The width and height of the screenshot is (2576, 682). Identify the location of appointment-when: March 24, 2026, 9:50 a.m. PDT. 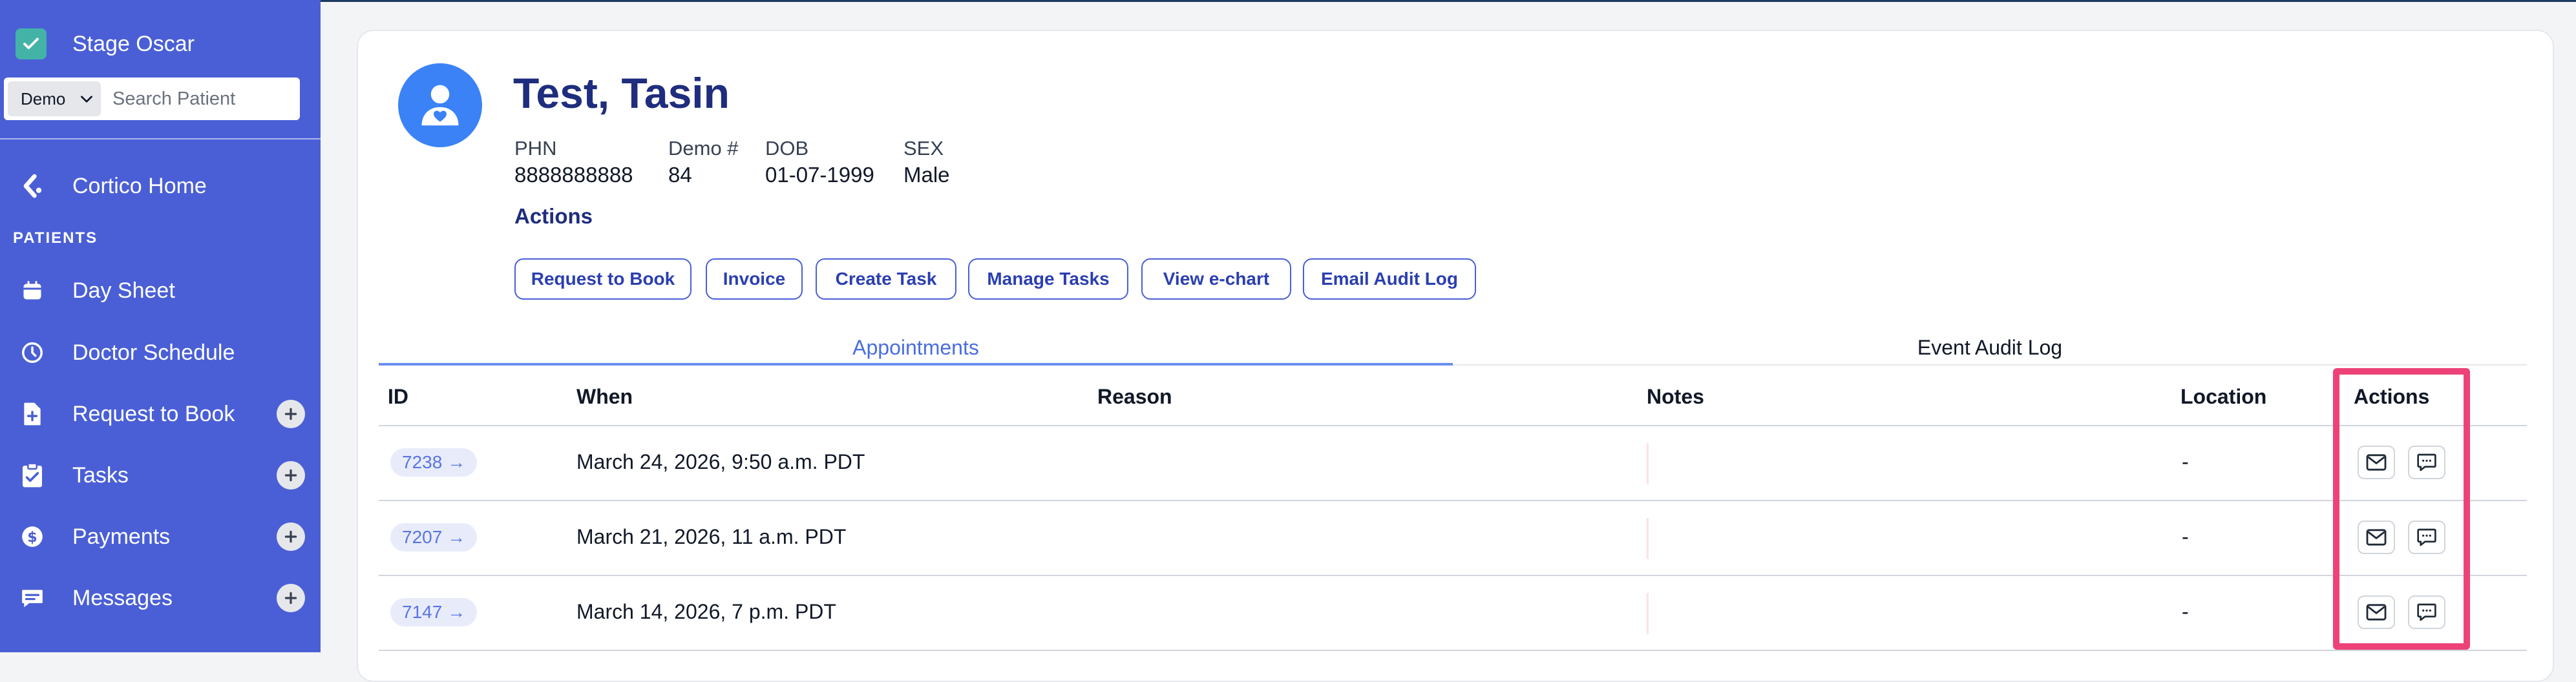
(720, 461).